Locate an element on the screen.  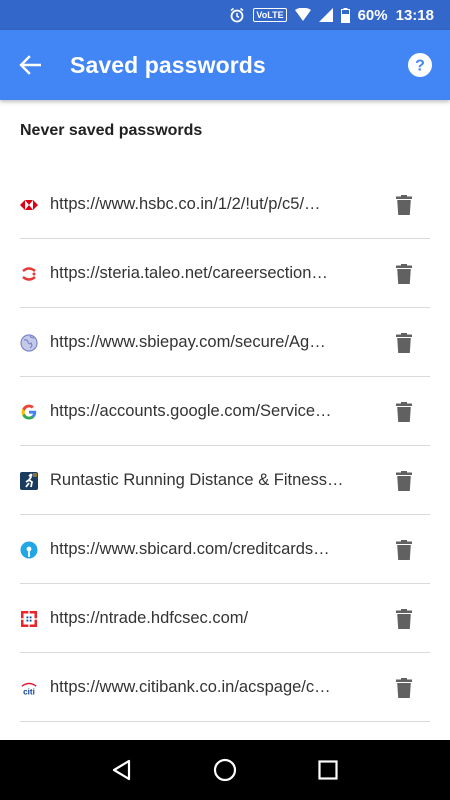
arrow-back-icon is located at coordinates (30, 65).